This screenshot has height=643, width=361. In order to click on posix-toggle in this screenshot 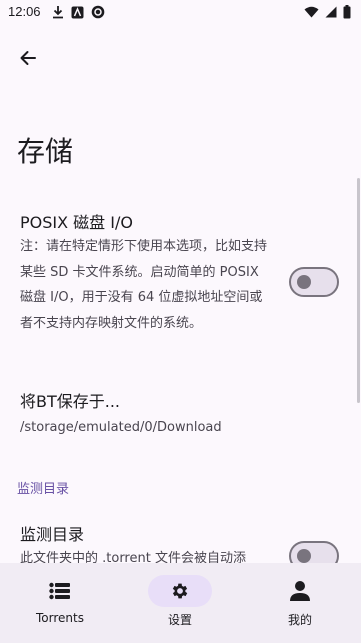, I will do `click(314, 282)`.